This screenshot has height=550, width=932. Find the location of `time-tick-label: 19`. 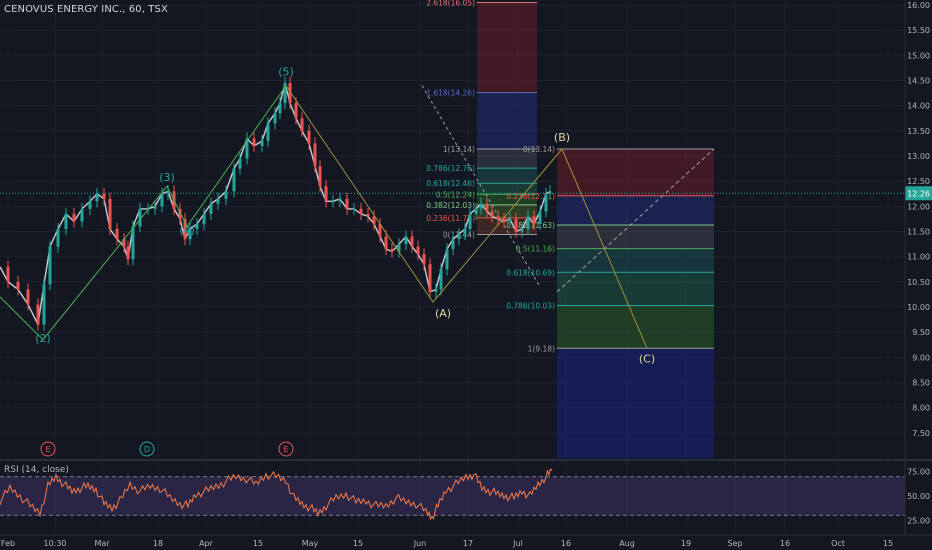

time-tick-label: 19 is located at coordinates (686, 543).